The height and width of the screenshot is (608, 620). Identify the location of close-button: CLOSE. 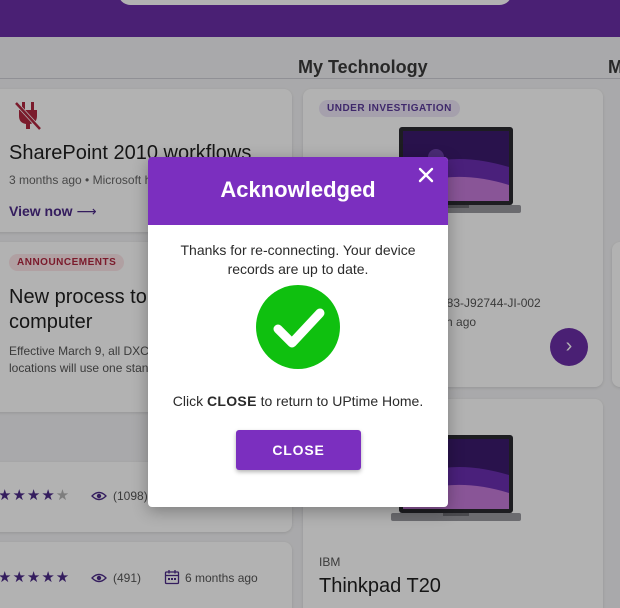
(298, 450).